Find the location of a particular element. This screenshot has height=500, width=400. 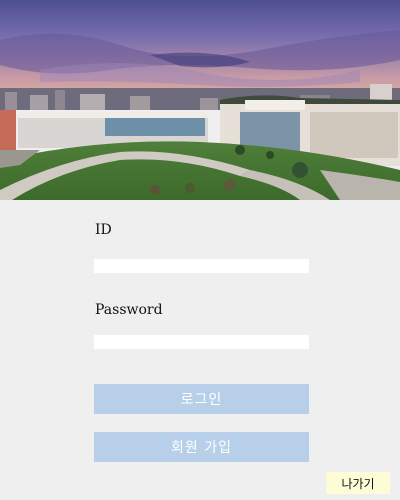

password-input is located at coordinates (201, 342).